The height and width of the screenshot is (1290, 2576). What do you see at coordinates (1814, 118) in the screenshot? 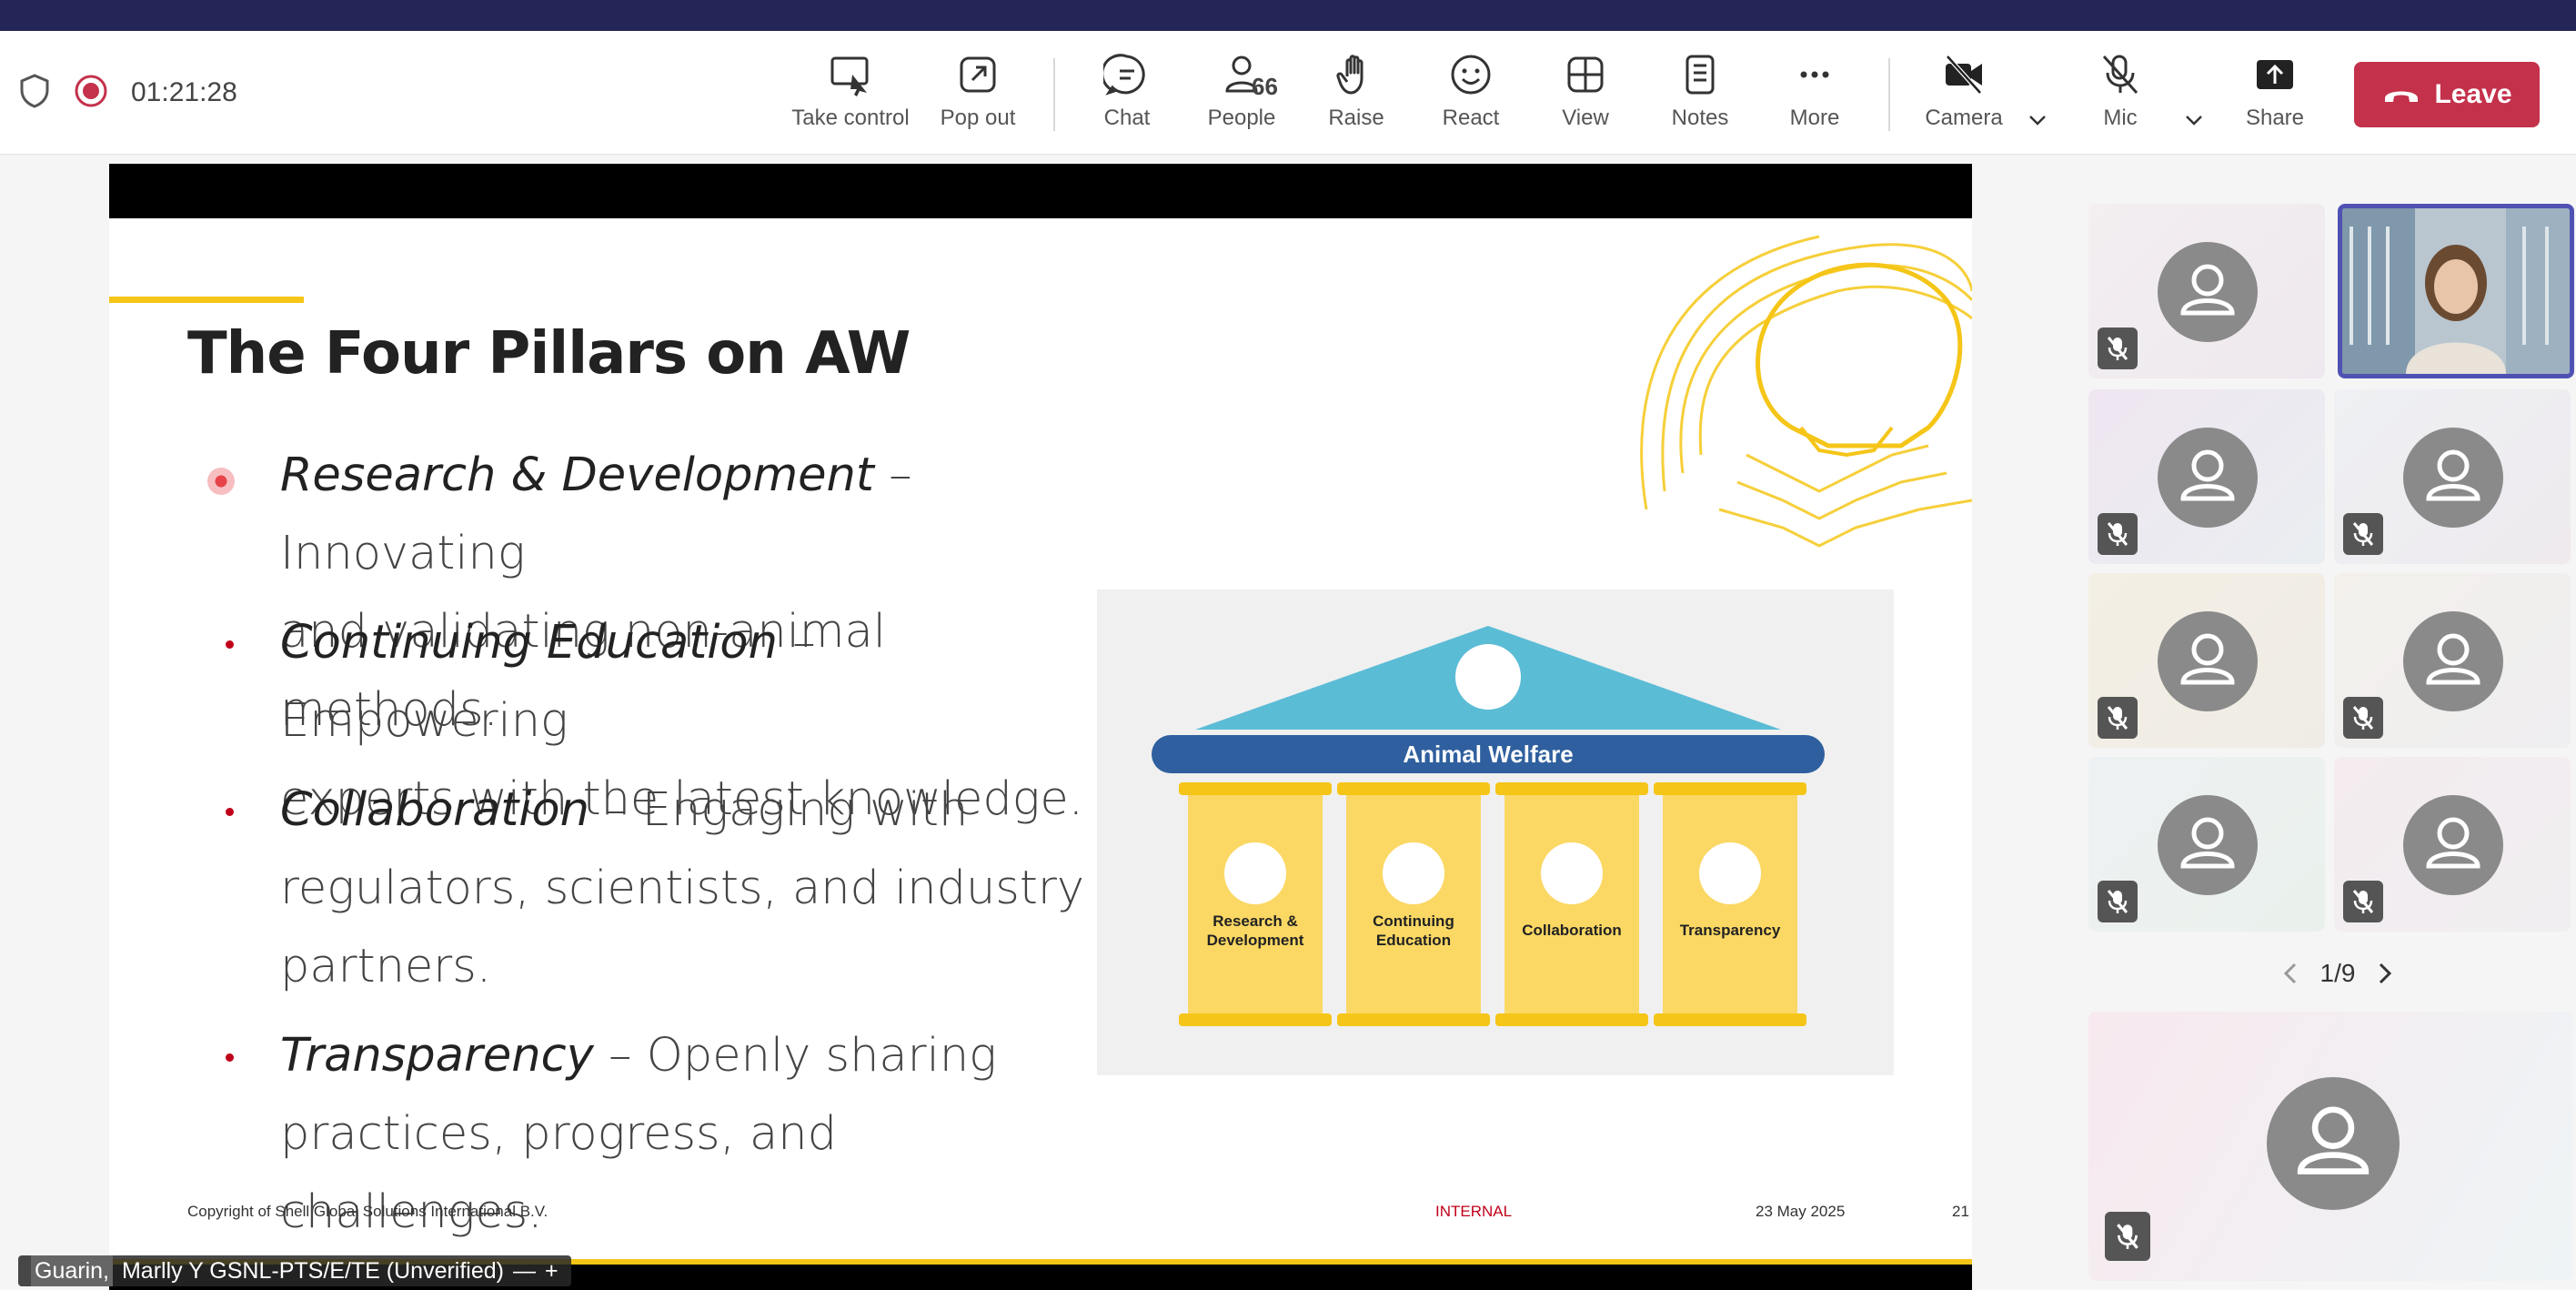
I see `more-label: More` at bounding box center [1814, 118].